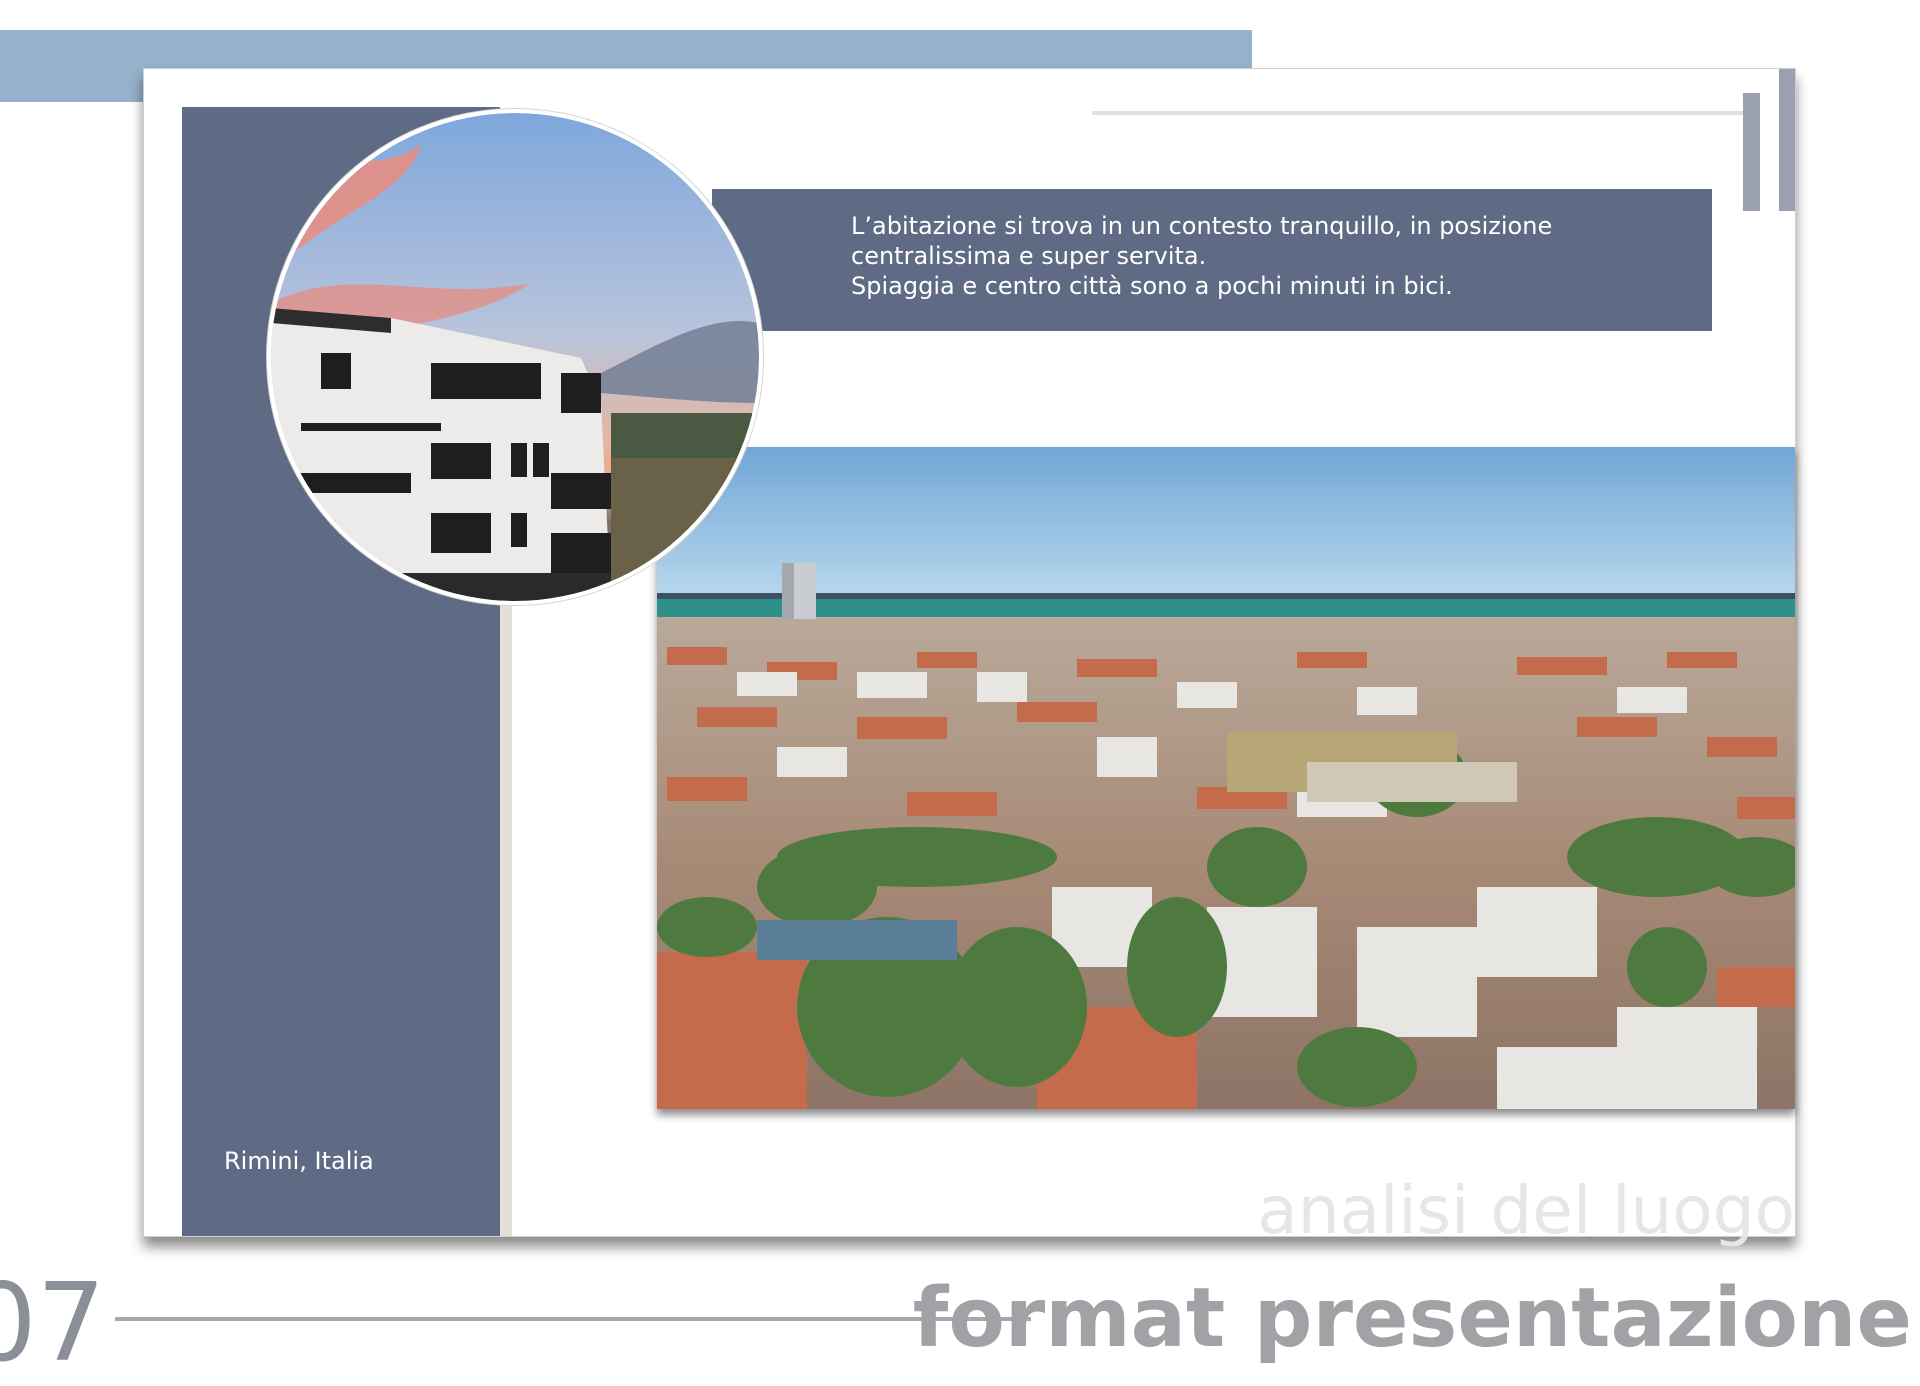 Image resolution: width=1920 pixels, height=1386 pixels. What do you see at coordinates (1029, 256) in the screenshot?
I see `description-line-2: centralissima e super servita.` at bounding box center [1029, 256].